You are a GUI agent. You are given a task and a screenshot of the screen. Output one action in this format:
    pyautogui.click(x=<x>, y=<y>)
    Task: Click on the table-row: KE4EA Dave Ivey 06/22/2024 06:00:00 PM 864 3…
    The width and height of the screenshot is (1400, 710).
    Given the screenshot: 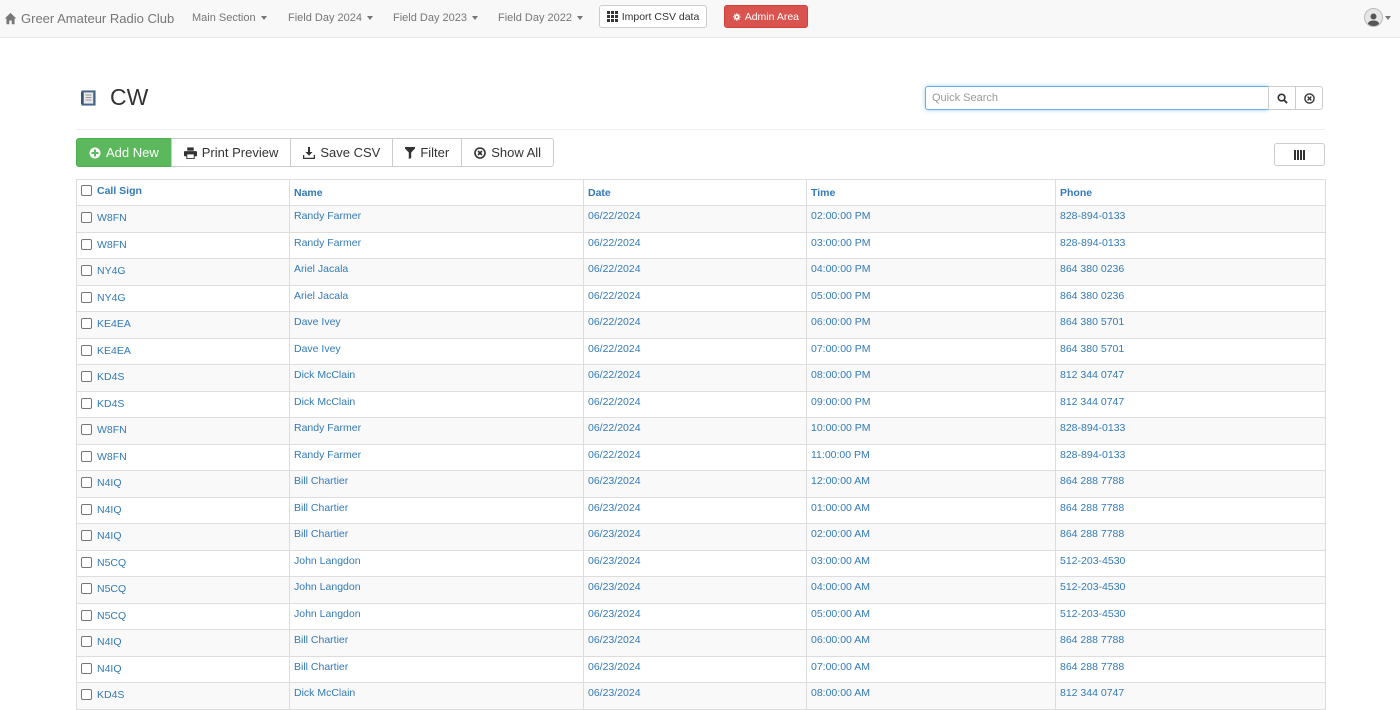 What is the action you would take?
    pyautogui.click(x=701, y=325)
    